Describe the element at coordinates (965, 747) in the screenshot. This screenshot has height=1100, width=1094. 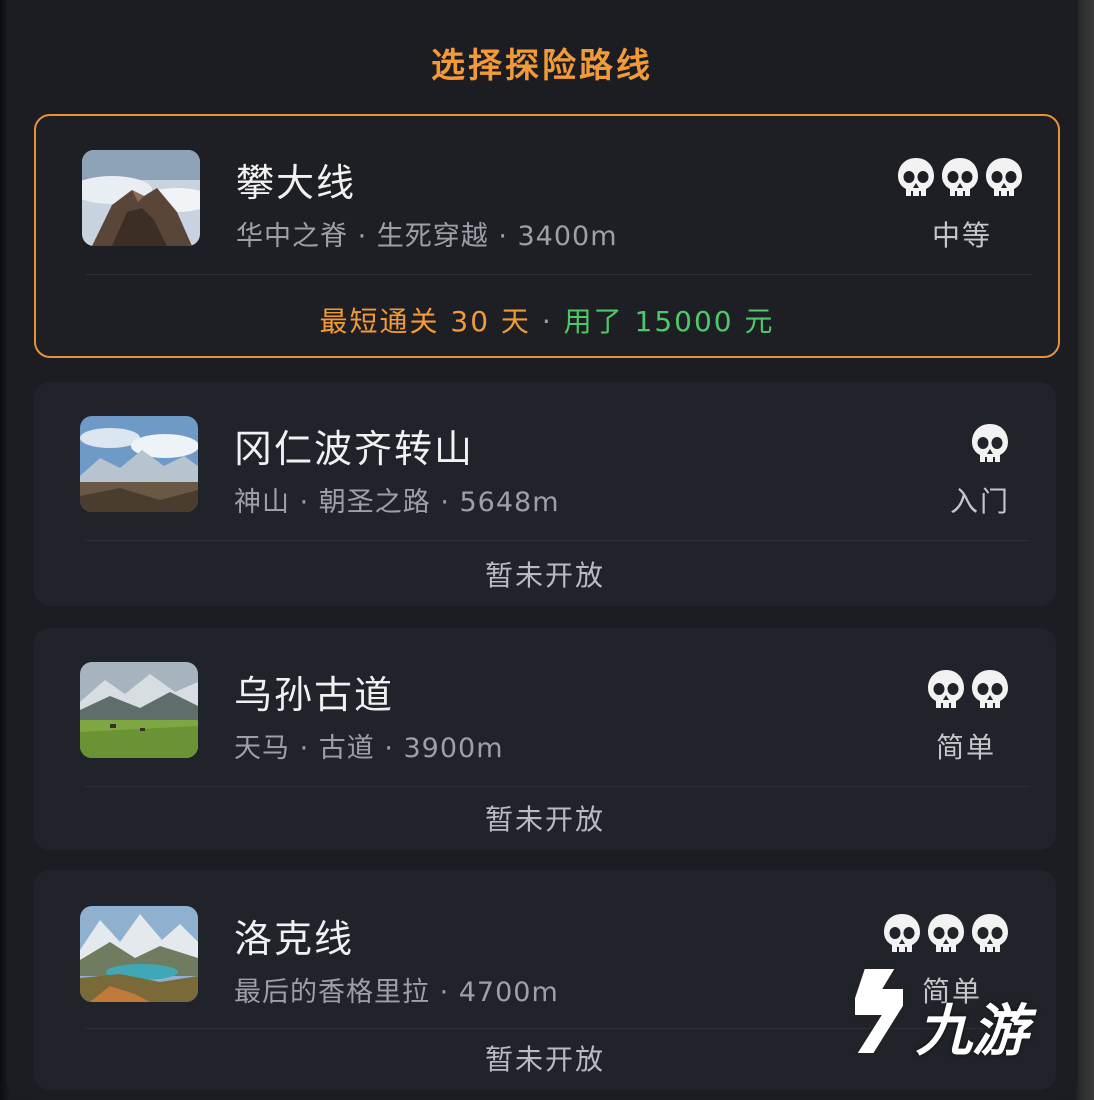
I see `difficulty-label: 简单` at that location.